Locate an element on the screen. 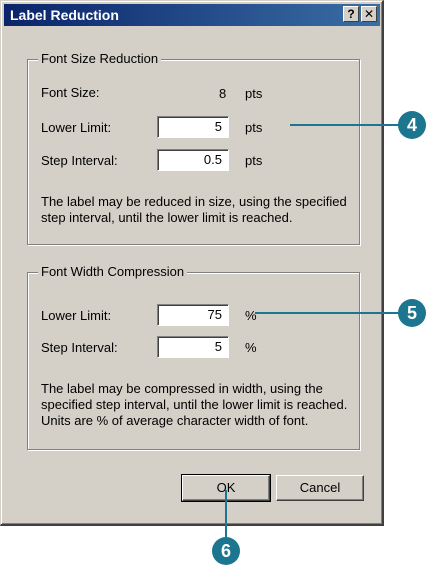 The height and width of the screenshot is (570, 442). font-size-value: 8 is located at coordinates (223, 93).